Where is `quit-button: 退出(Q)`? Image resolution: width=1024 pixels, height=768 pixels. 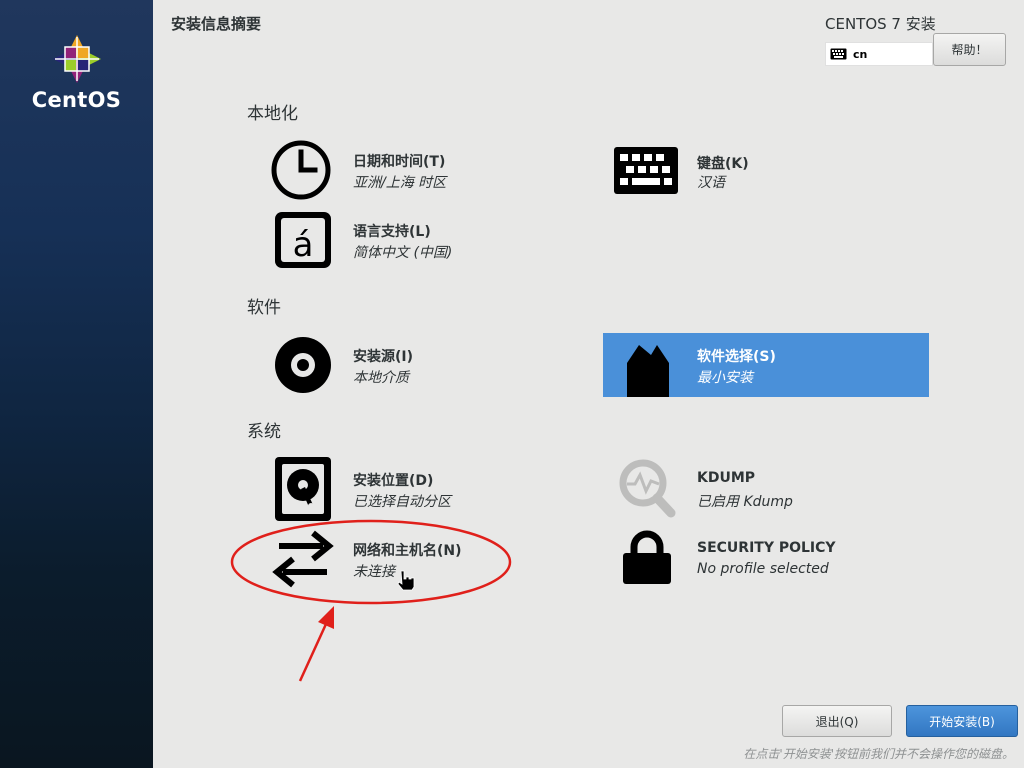 quit-button: 退出(Q) is located at coordinates (837, 721).